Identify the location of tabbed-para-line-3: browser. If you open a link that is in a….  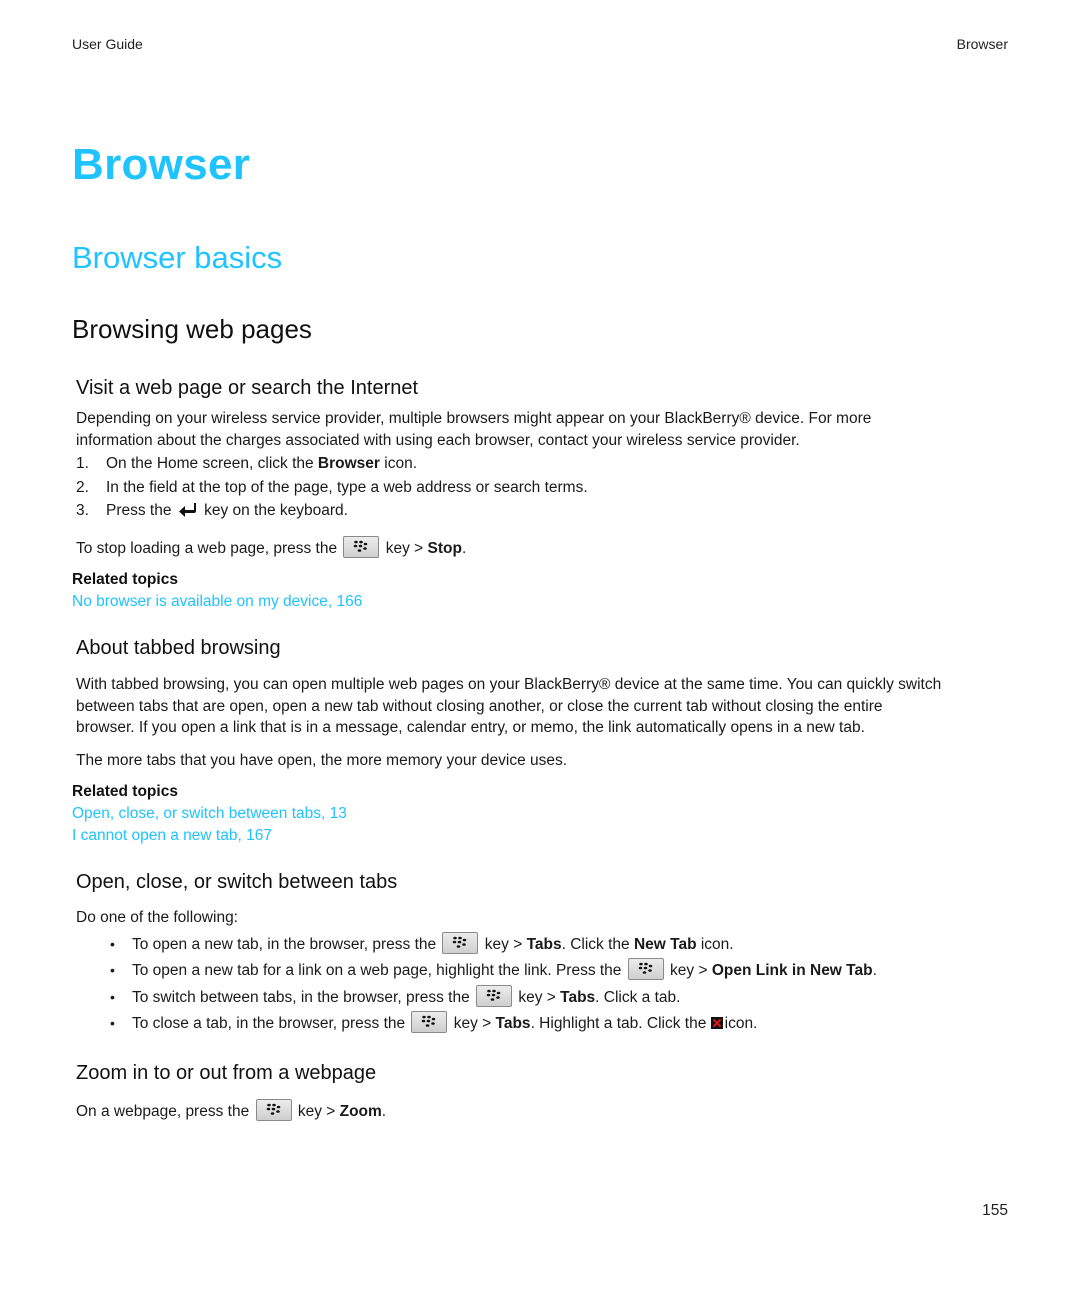
(470, 727).